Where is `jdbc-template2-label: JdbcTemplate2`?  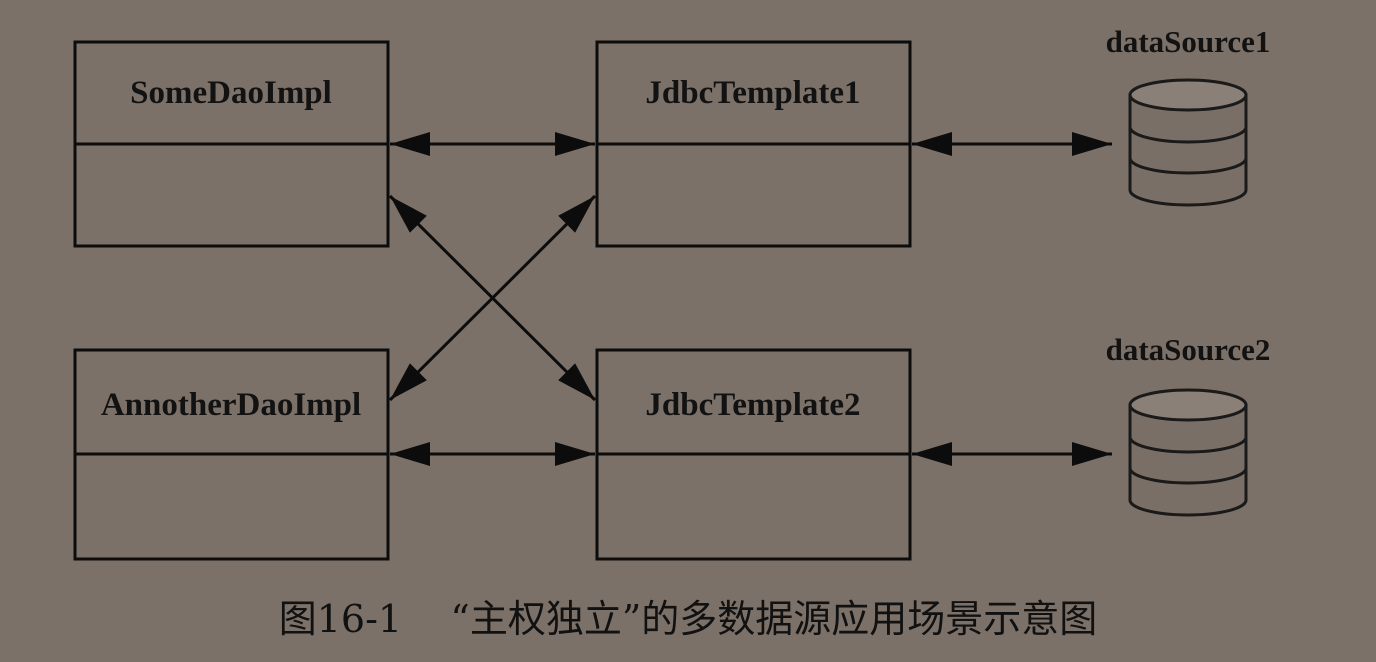
jdbc-template2-label: JdbcTemplate2 is located at coordinates (752, 405).